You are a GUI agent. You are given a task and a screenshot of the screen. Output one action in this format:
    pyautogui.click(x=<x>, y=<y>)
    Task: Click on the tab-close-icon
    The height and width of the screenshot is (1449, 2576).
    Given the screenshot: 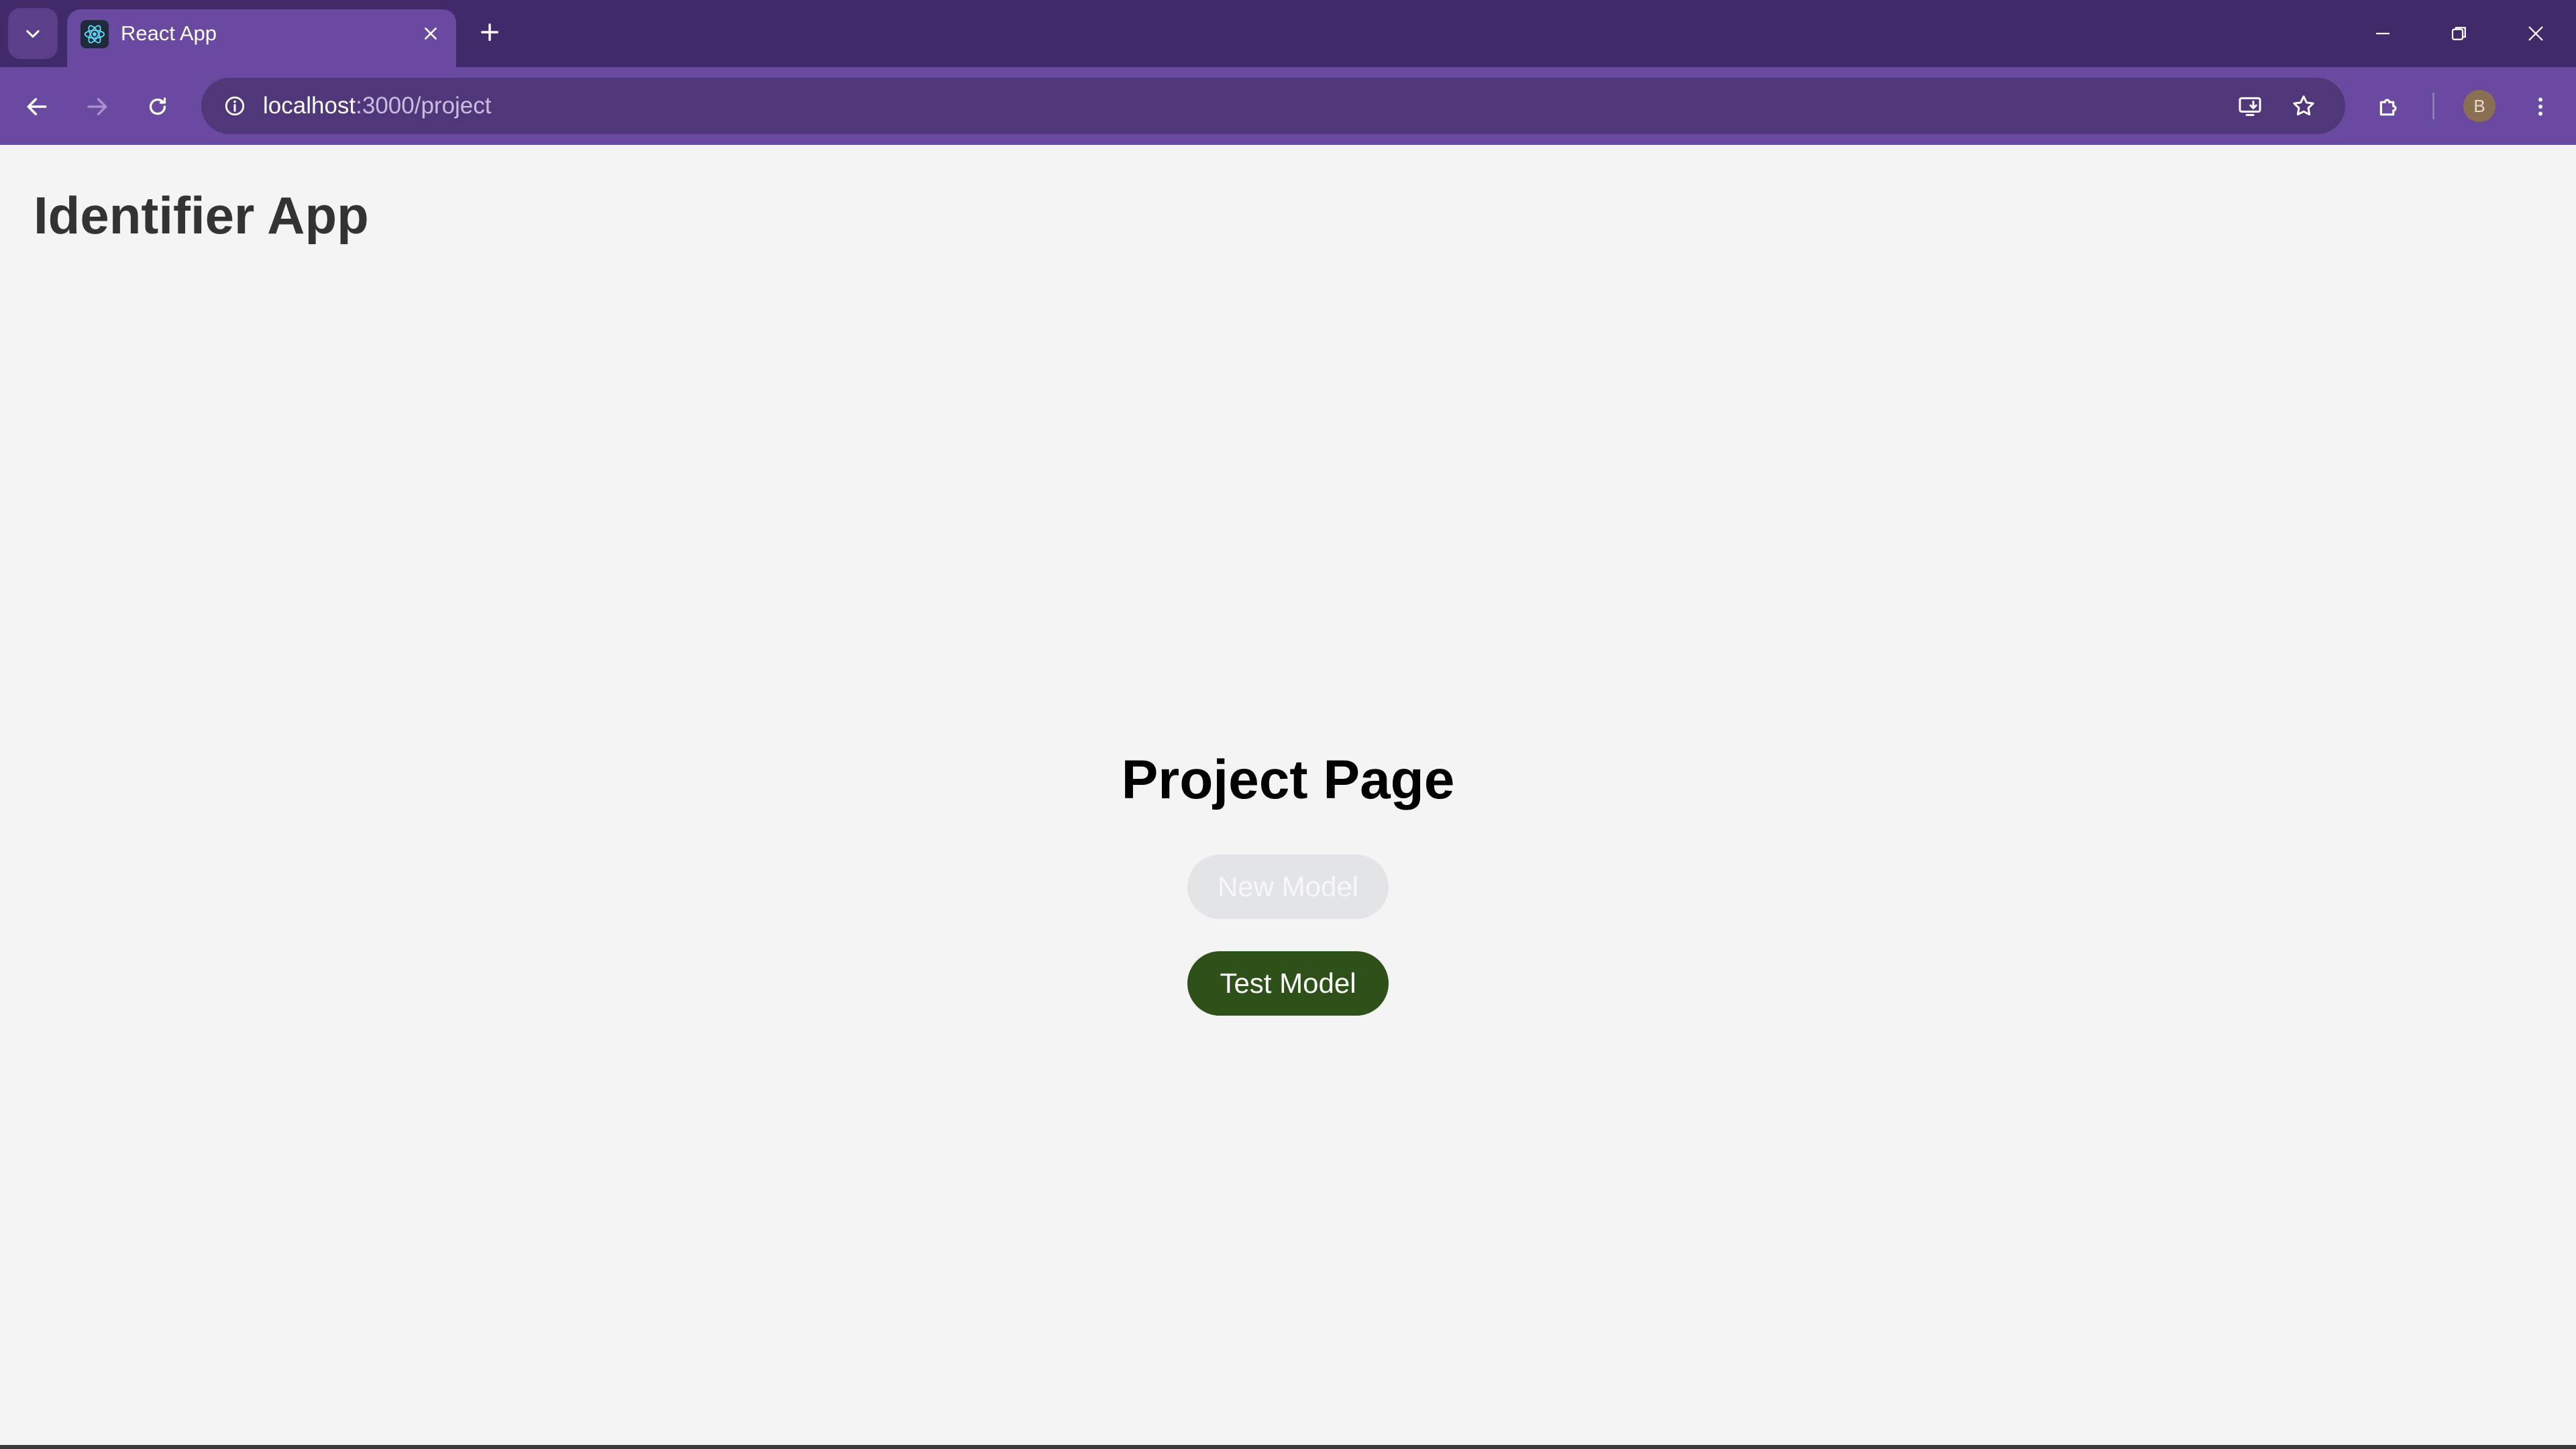 What is the action you would take?
    pyautogui.click(x=430, y=33)
    